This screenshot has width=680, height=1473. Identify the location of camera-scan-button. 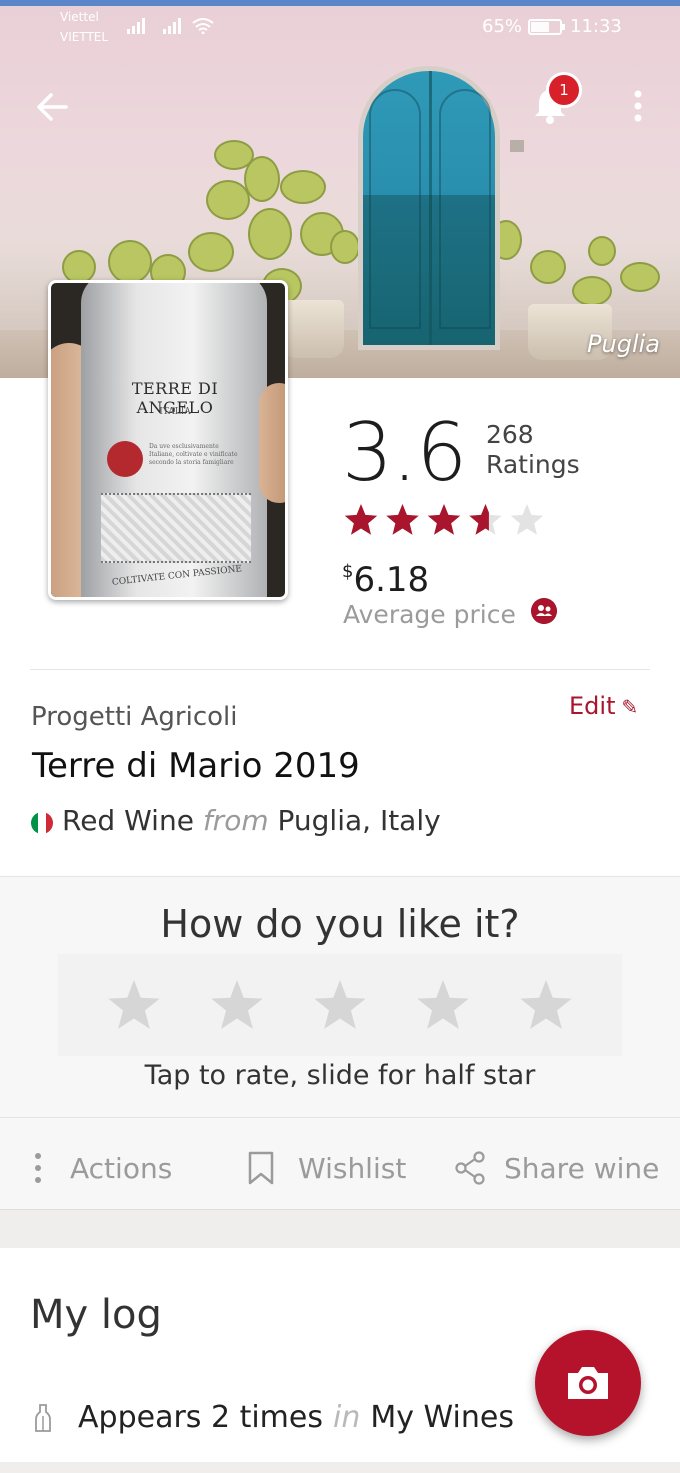
(588, 1383).